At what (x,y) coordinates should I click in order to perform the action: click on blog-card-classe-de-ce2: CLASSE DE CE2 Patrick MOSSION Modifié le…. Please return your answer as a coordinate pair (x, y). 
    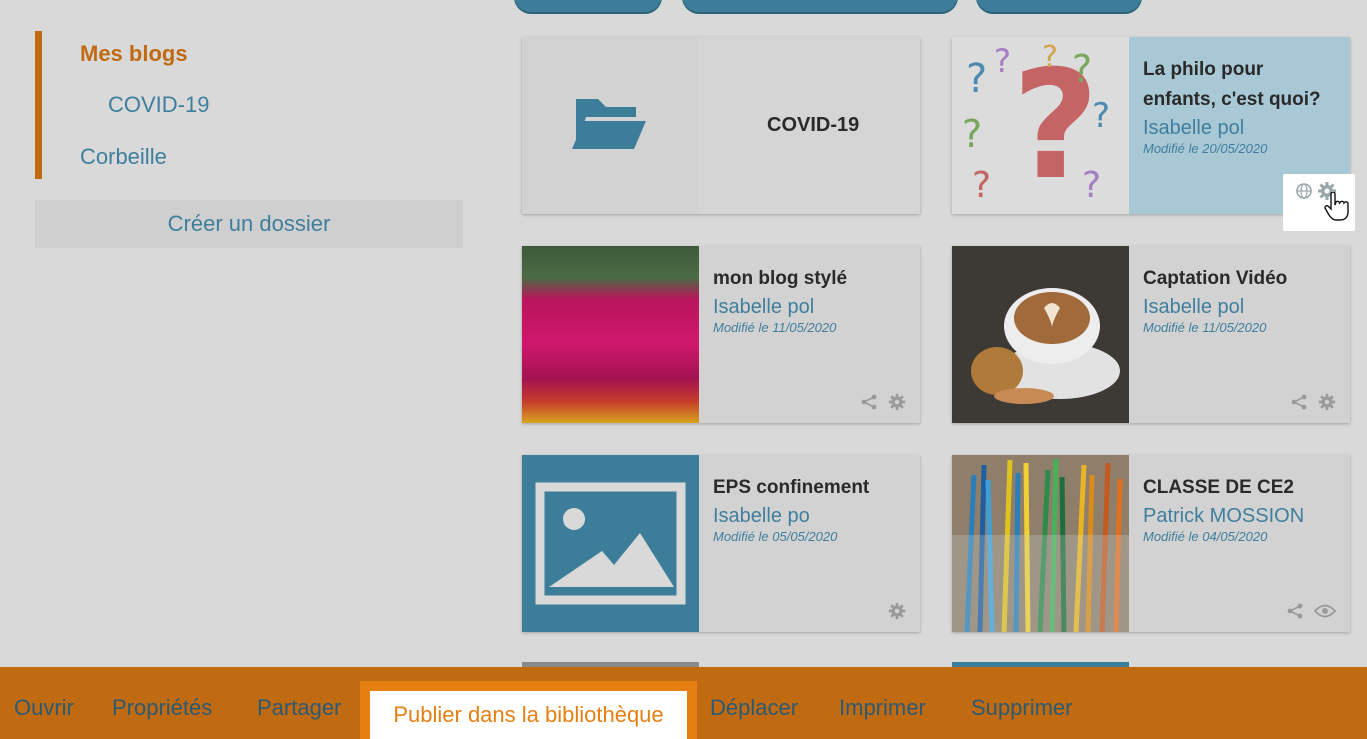
    Looking at the image, I should click on (1151, 543).